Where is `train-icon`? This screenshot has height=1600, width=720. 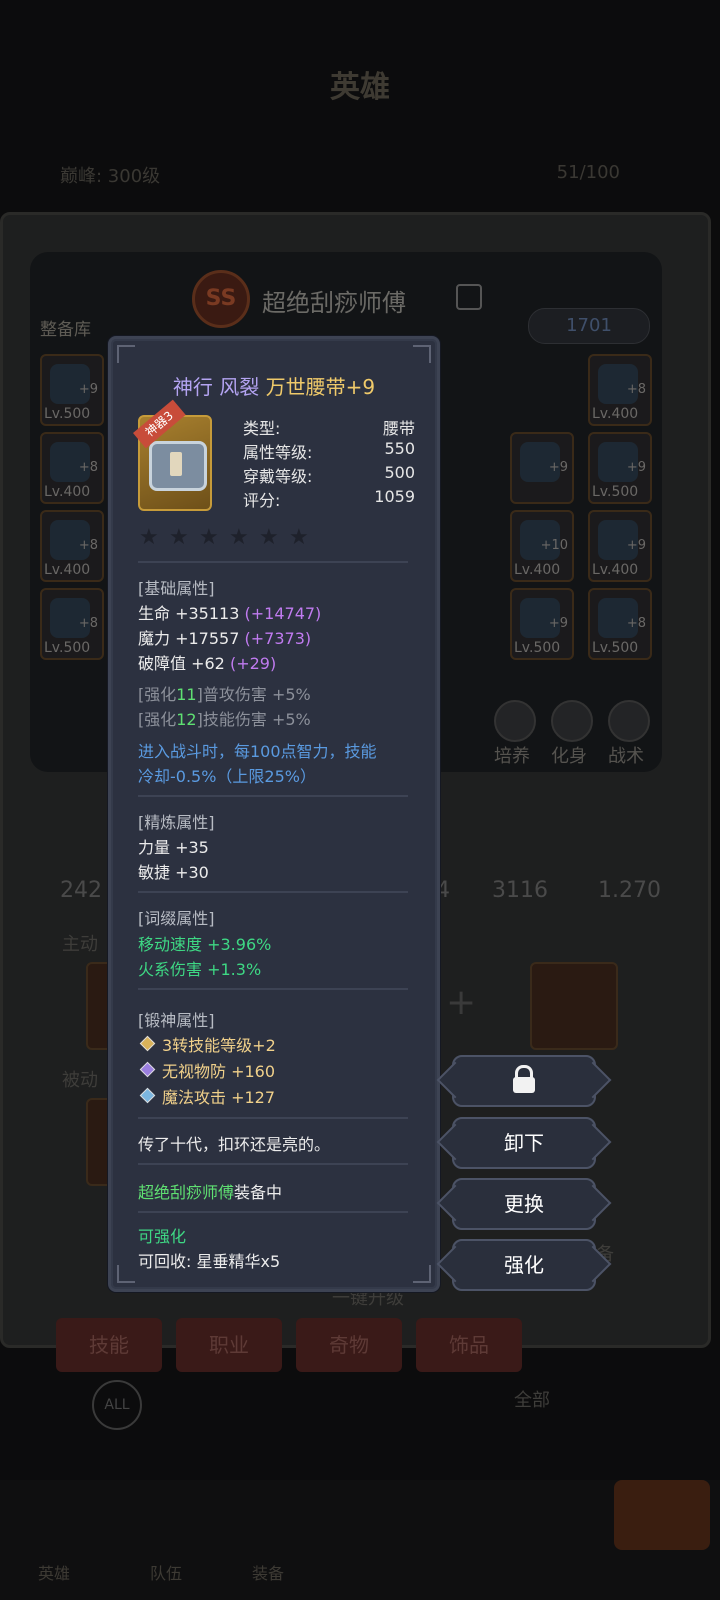 train-icon is located at coordinates (515, 721).